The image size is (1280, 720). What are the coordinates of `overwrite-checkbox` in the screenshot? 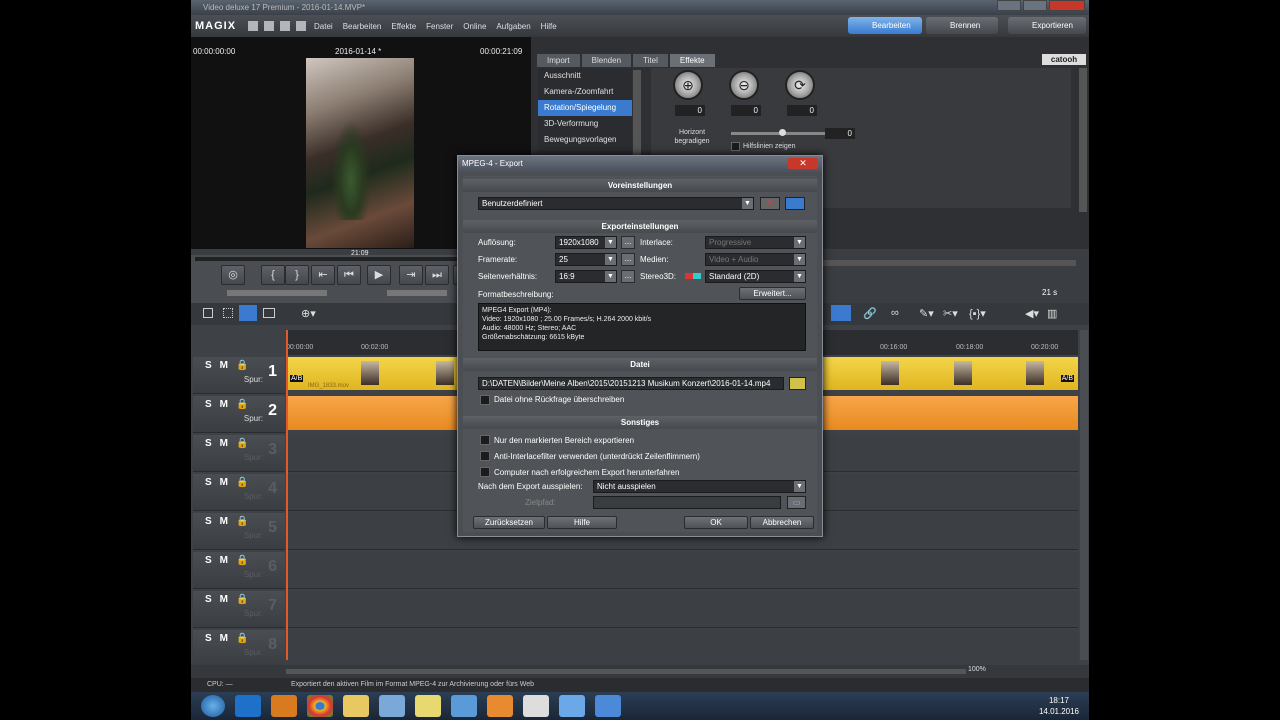 It's located at (485, 400).